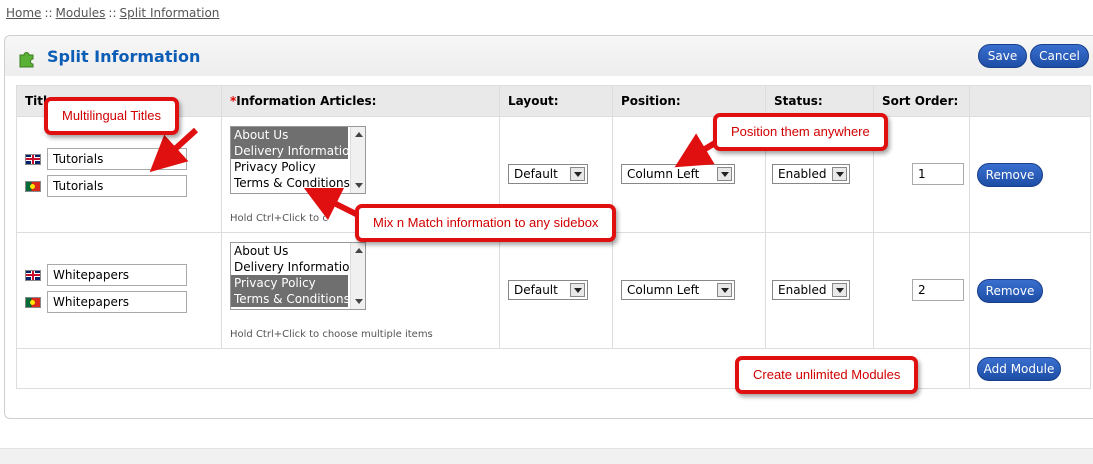  Describe the element at coordinates (921, 101) in the screenshot. I see `col-sort-order: Sort Order:` at that location.